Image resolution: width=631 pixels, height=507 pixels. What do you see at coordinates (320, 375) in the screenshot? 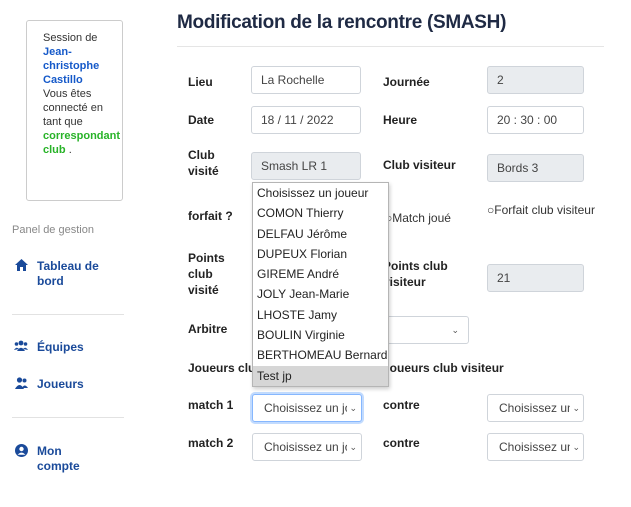
I see `dropdown-option-highlighted: Test jp` at bounding box center [320, 375].